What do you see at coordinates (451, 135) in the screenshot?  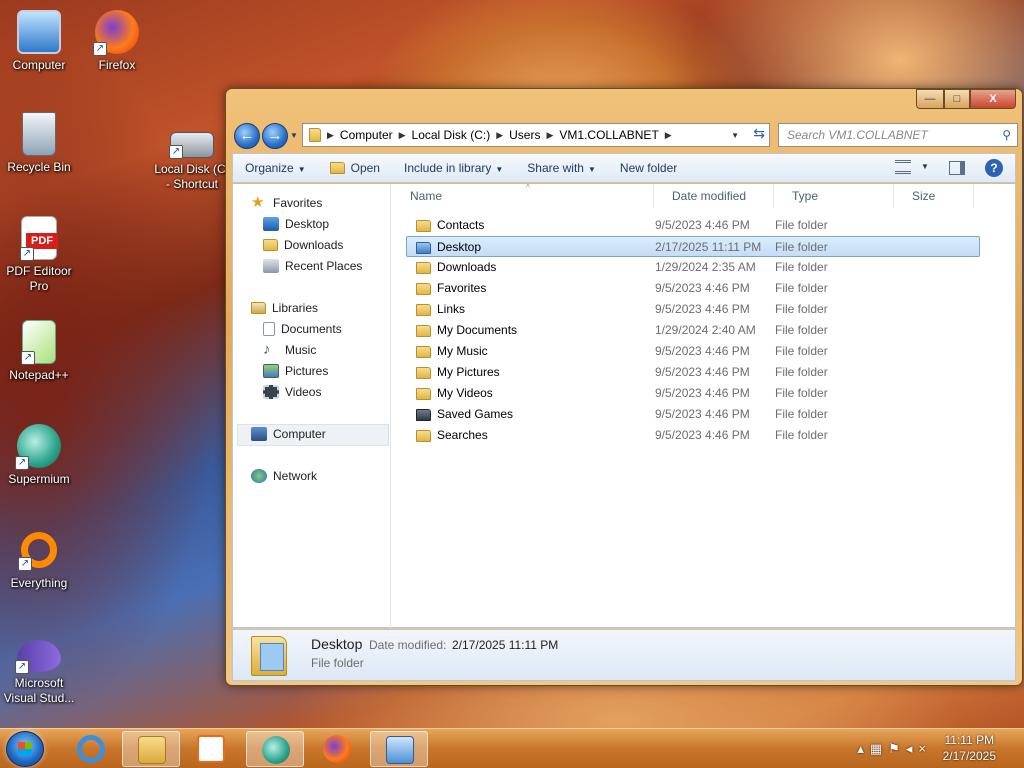 I see `breadcrumb-local-disk: Local Disk (C:)` at bounding box center [451, 135].